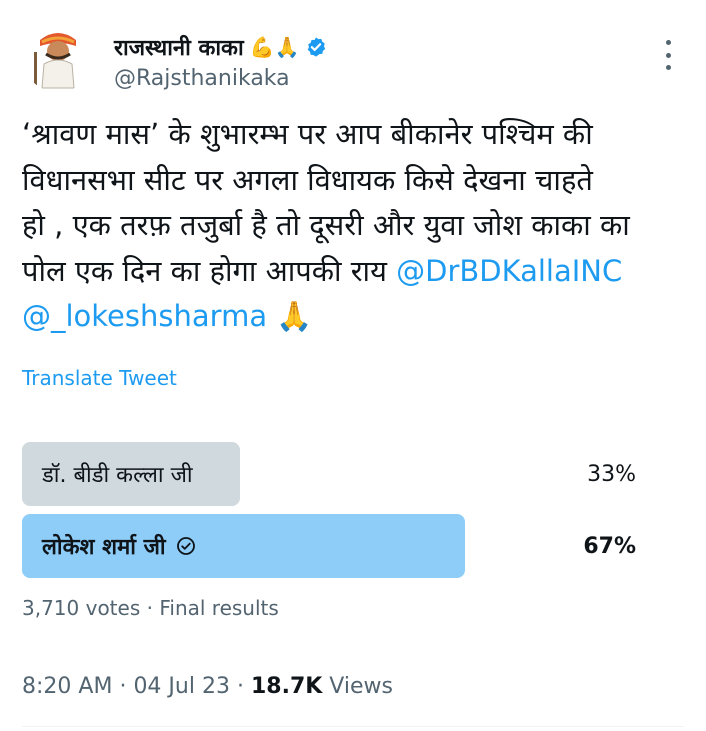 The width and height of the screenshot is (706, 731). Describe the element at coordinates (509, 271) in the screenshot. I see `mention-link: @DrBDKallaINC` at that location.